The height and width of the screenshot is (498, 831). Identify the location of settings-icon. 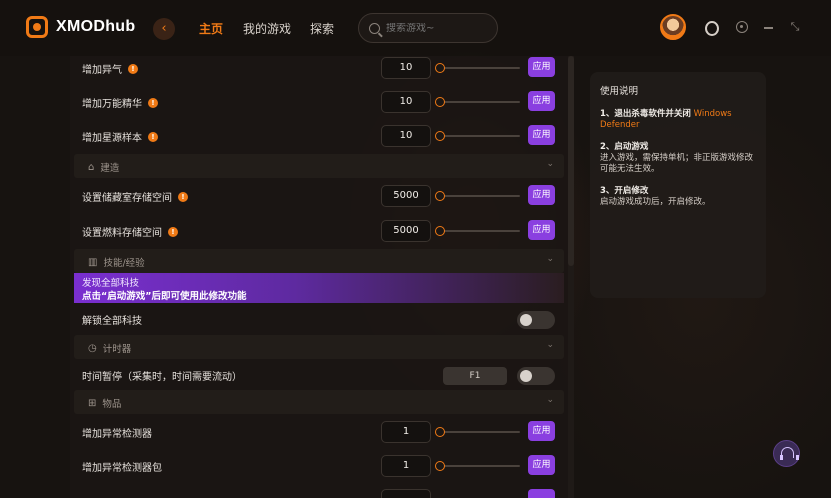
(742, 27).